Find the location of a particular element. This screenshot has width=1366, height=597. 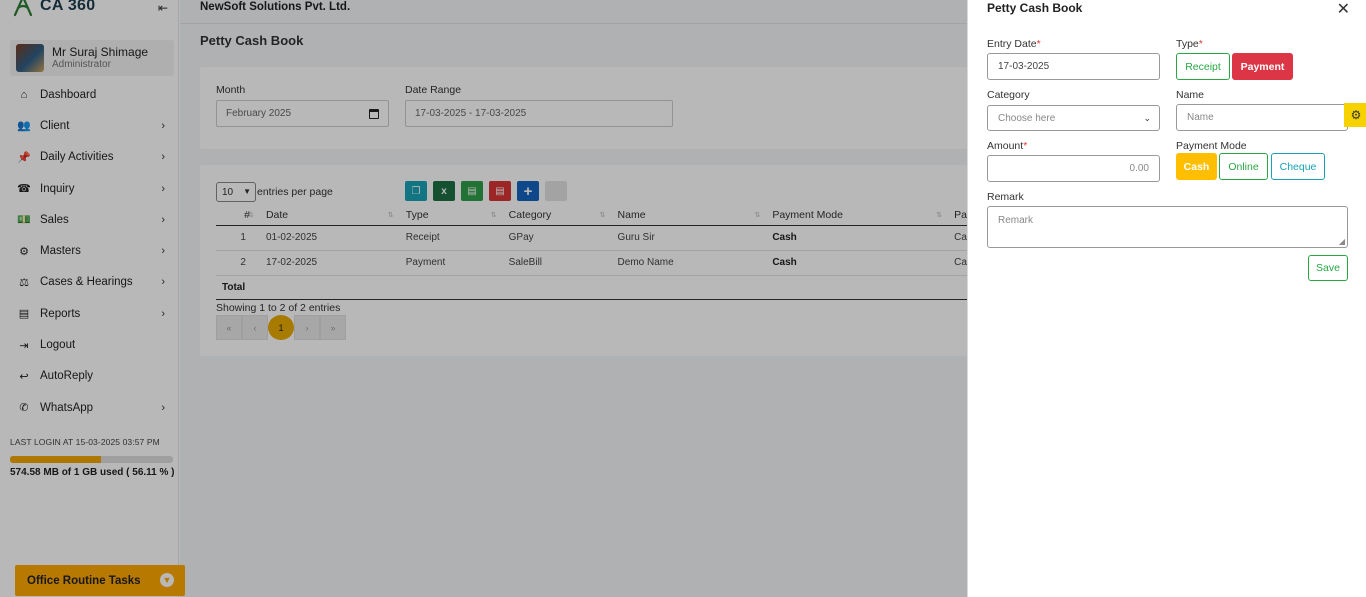

name-label: Name is located at coordinates (1190, 95).